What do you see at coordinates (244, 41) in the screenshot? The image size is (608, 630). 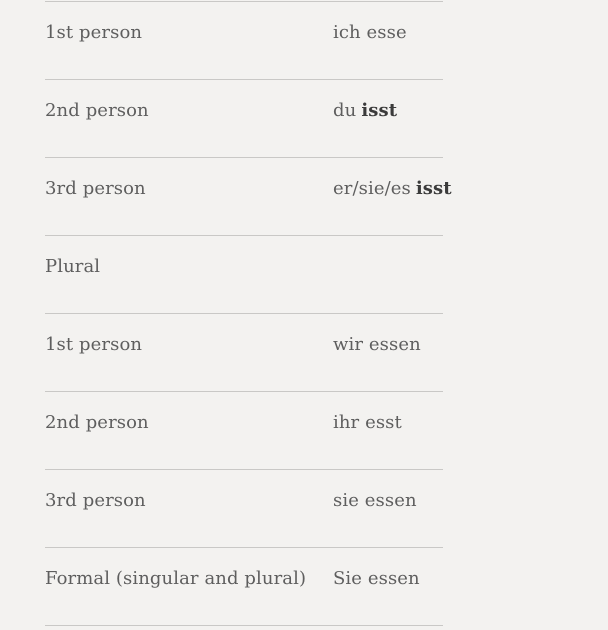 I see `table-row: 1st person ich esse` at bounding box center [244, 41].